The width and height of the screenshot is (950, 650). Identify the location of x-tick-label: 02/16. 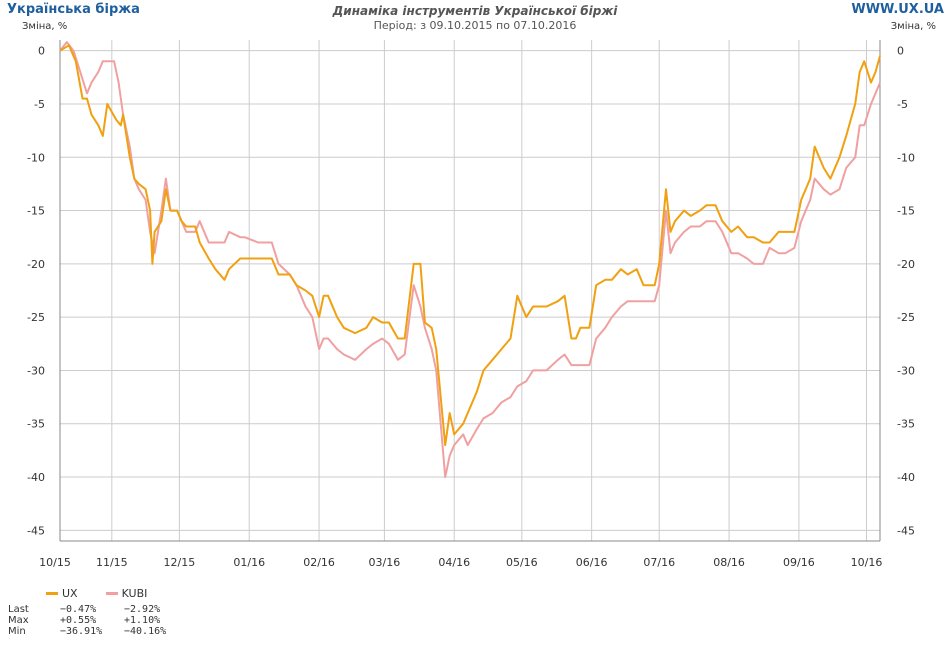
(319, 562).